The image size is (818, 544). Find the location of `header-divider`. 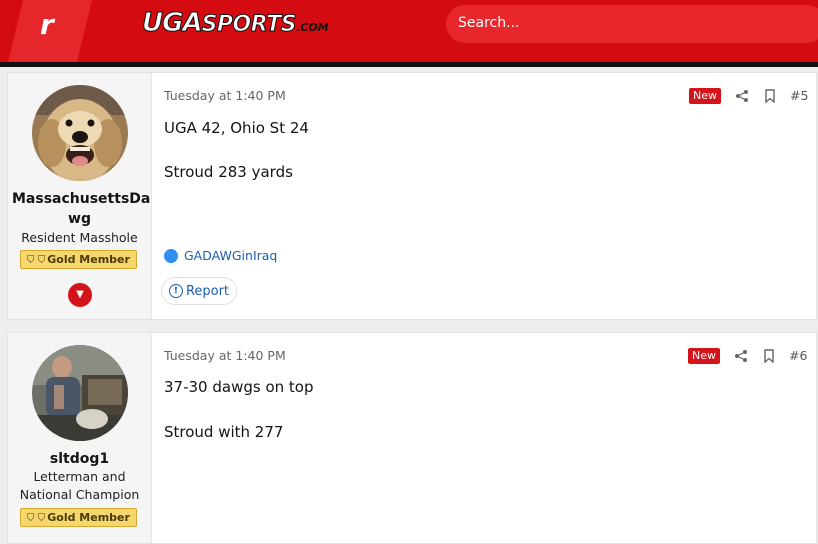

header-divider is located at coordinates (409, 64).